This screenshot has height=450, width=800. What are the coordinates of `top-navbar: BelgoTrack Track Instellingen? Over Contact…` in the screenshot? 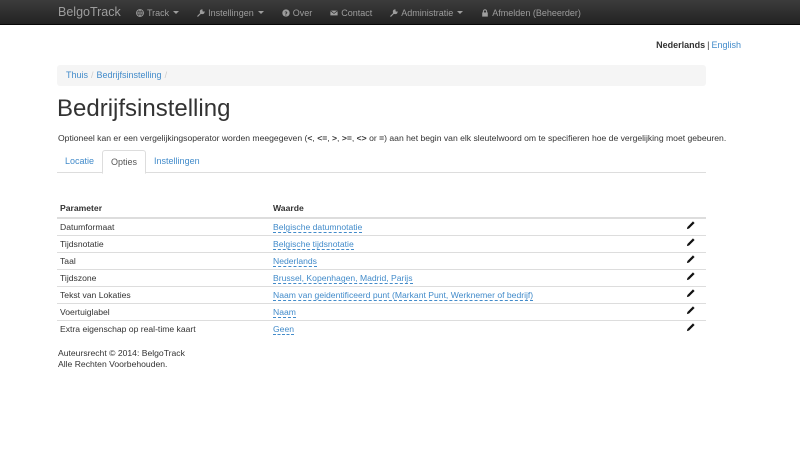 It's located at (400, 12).